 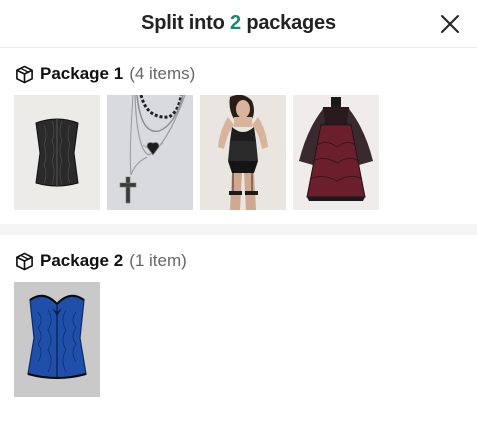 I want to click on title-prefix: Split into, so click(x=183, y=23).